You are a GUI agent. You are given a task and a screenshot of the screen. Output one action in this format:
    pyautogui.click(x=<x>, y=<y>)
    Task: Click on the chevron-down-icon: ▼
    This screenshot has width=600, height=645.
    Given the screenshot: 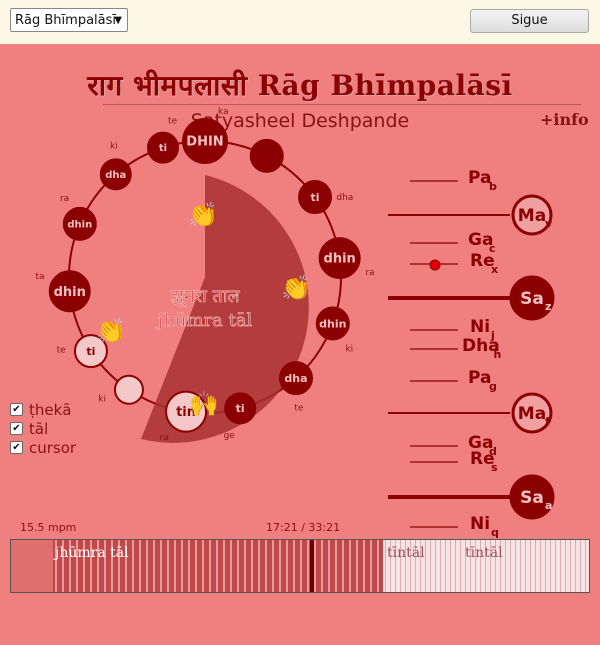 What is the action you would take?
    pyautogui.click(x=118, y=20)
    